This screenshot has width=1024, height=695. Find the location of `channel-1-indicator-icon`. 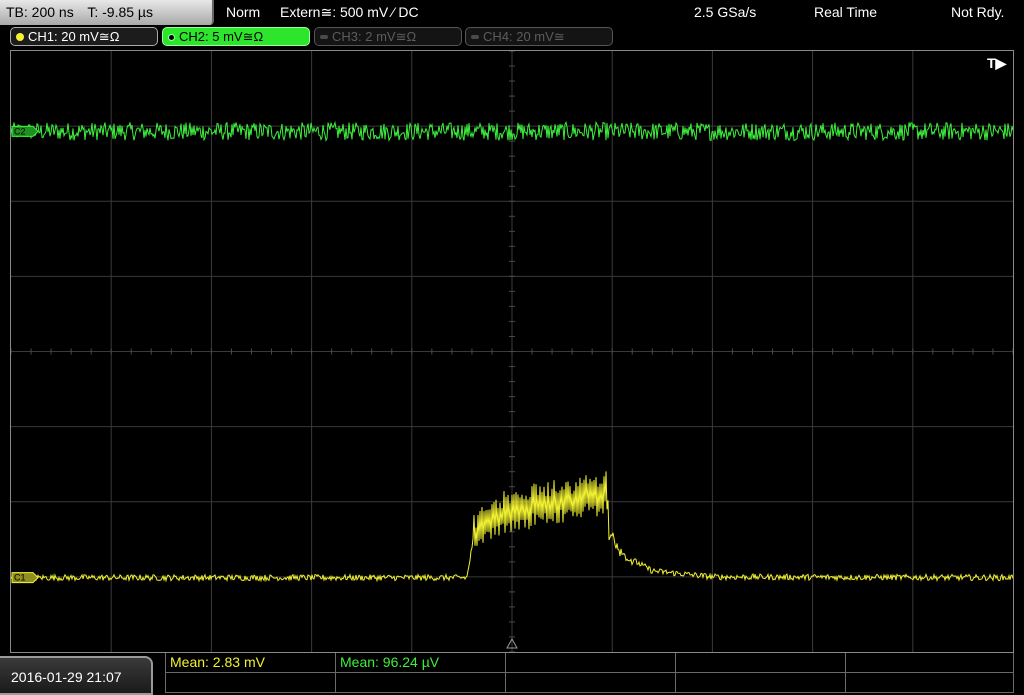

channel-1-indicator-icon is located at coordinates (20, 37).